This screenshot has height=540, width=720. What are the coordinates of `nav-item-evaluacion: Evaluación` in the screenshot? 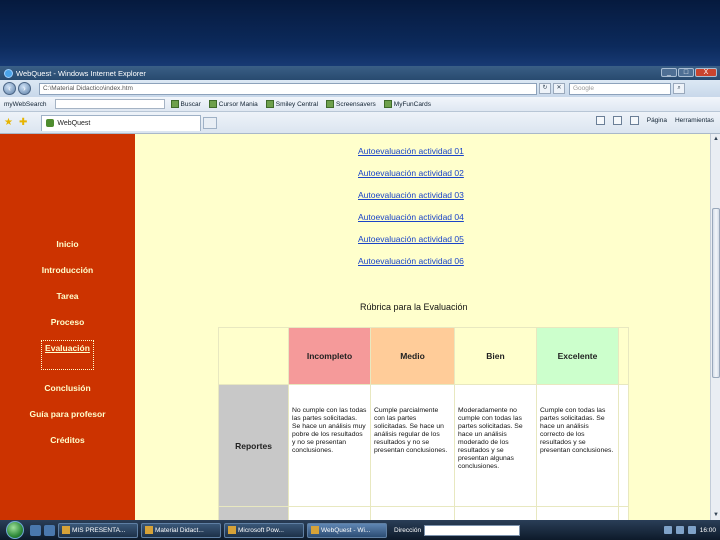 It's located at (67, 355).